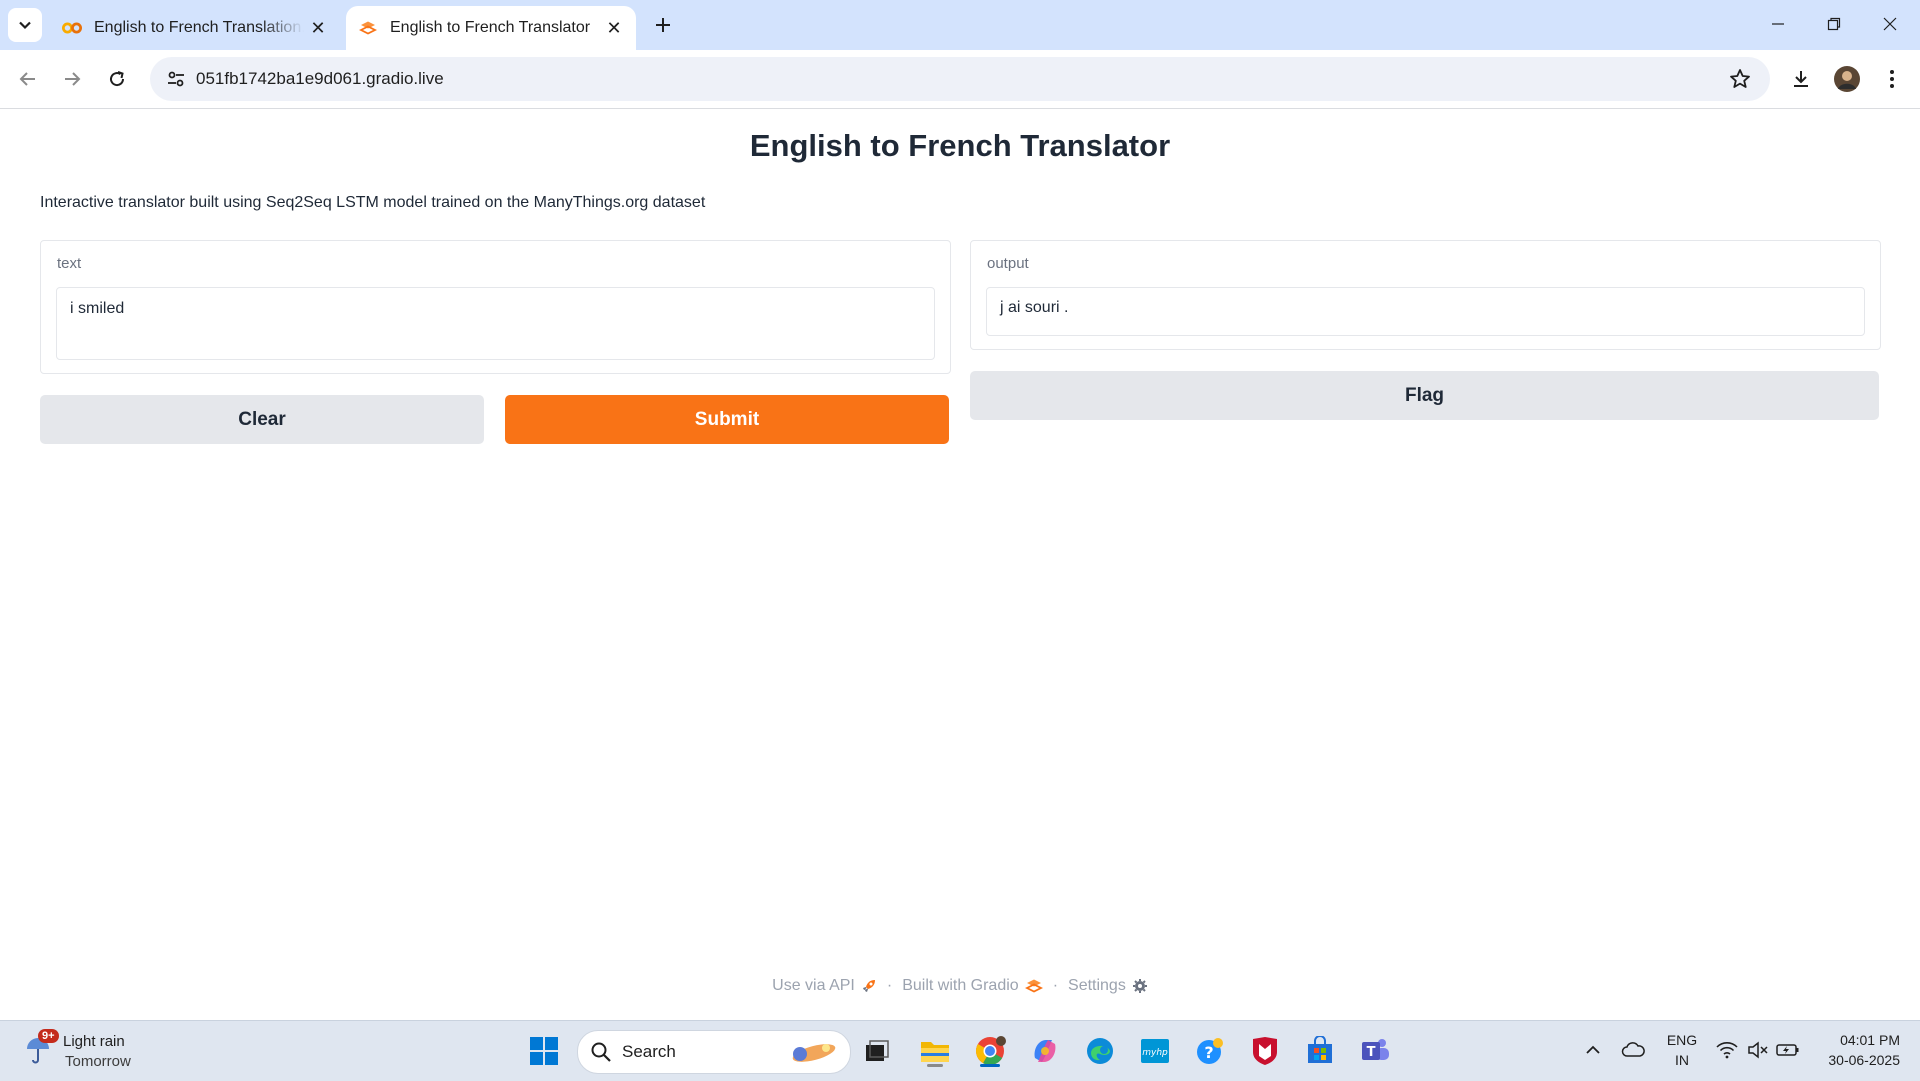  I want to click on api-link-text: Use via API, so click(813, 985).